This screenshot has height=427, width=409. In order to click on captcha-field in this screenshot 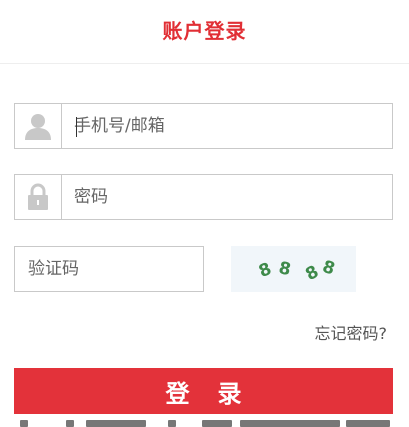, I will do `click(109, 269)`.